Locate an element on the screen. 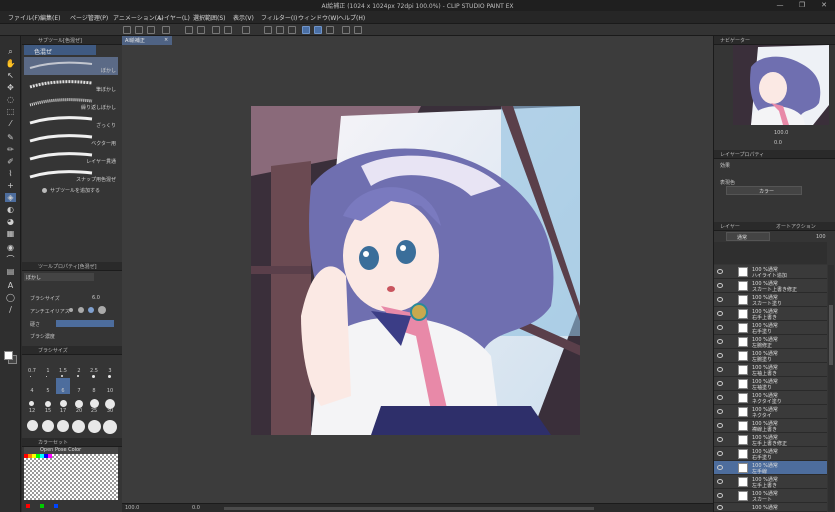 The height and width of the screenshot is (512, 835). menu-filter: フィルター(I) is located at coordinates (279, 17).